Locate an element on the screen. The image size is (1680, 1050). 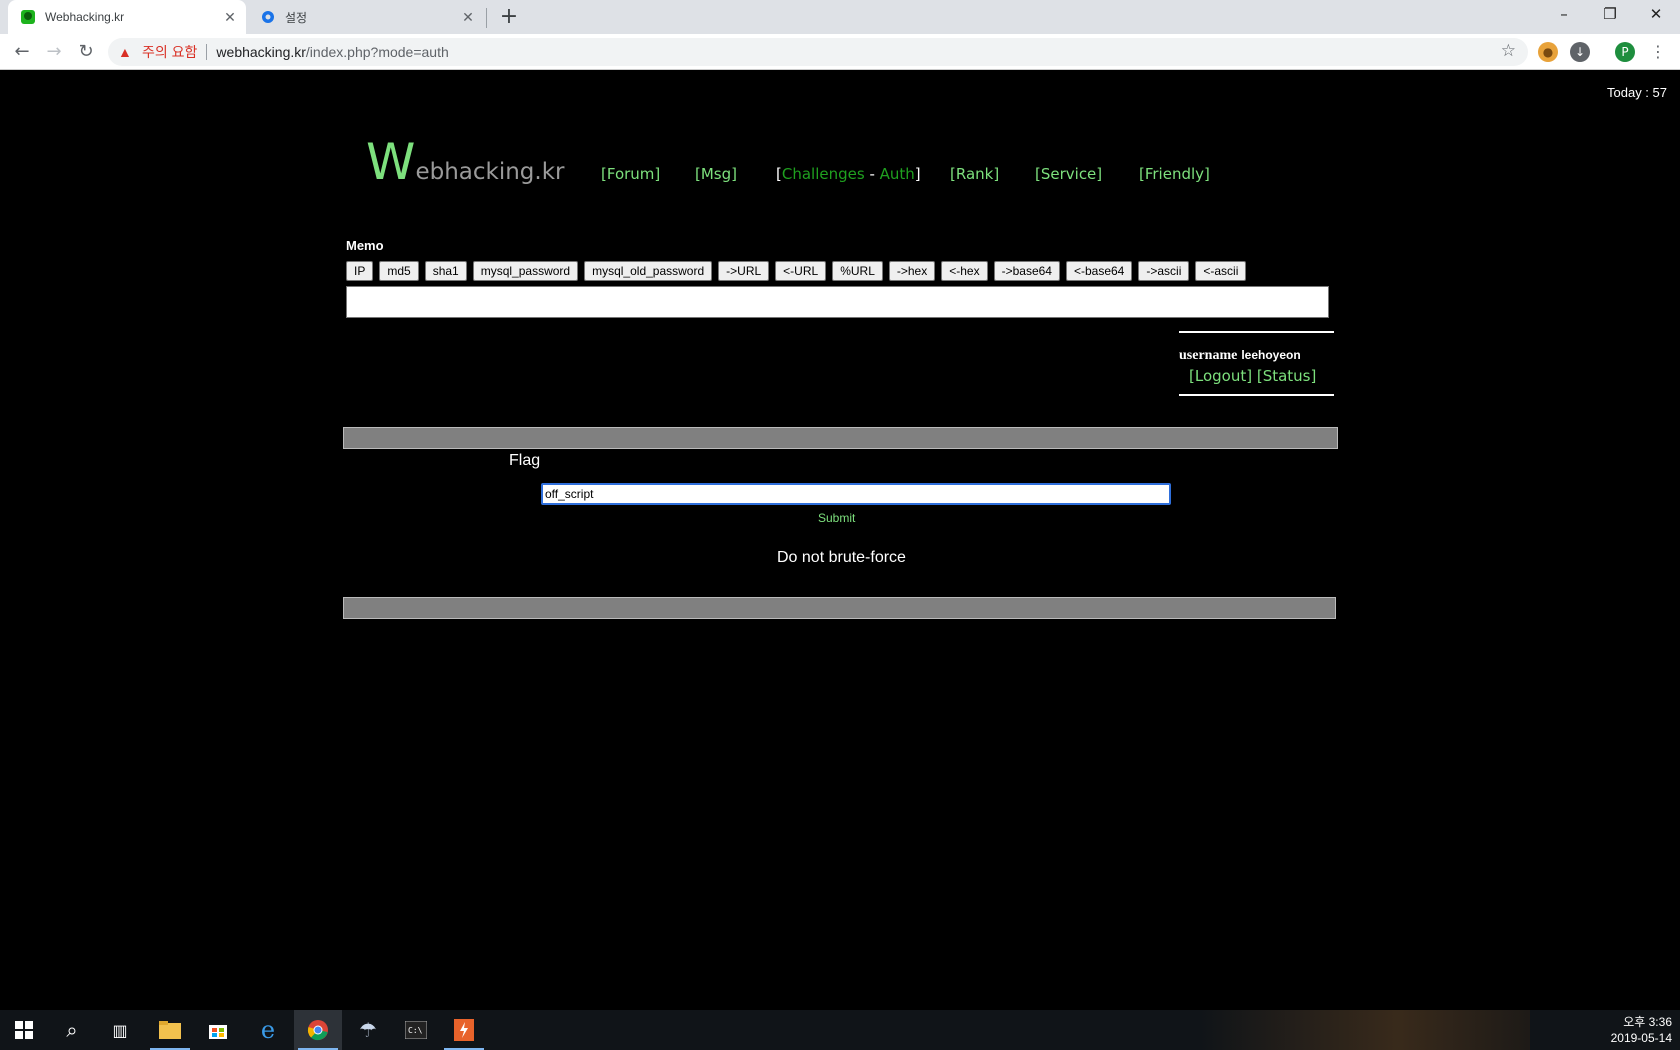
top-divider-bar is located at coordinates (840, 438).